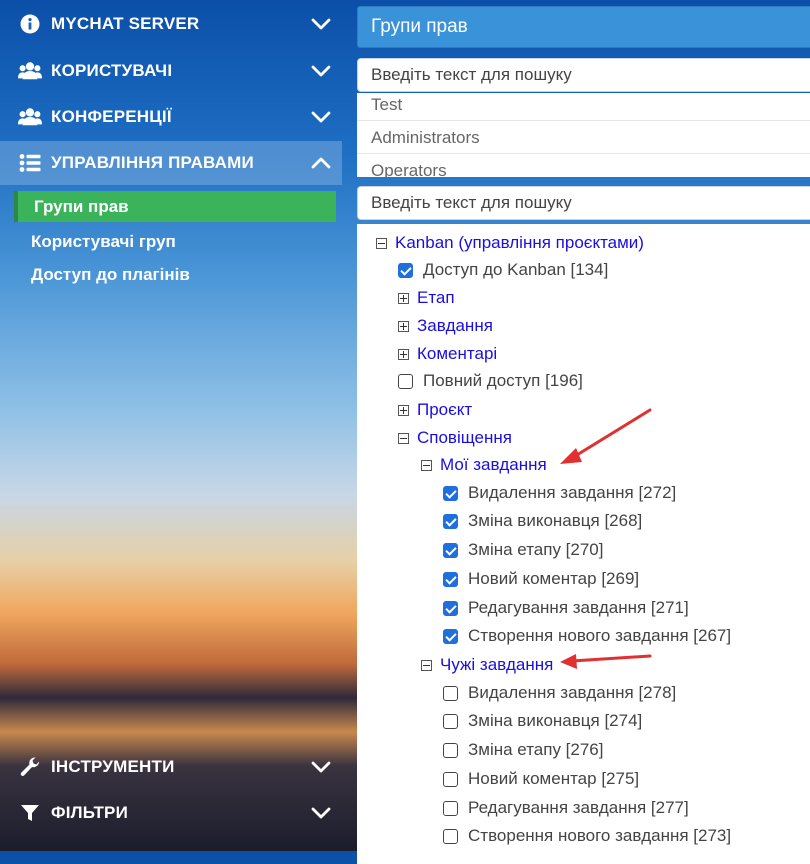 This screenshot has width=810, height=864. Describe the element at coordinates (578, 807) in the screenshot. I see `tree-node-label: Редагування завдання [277]` at that location.